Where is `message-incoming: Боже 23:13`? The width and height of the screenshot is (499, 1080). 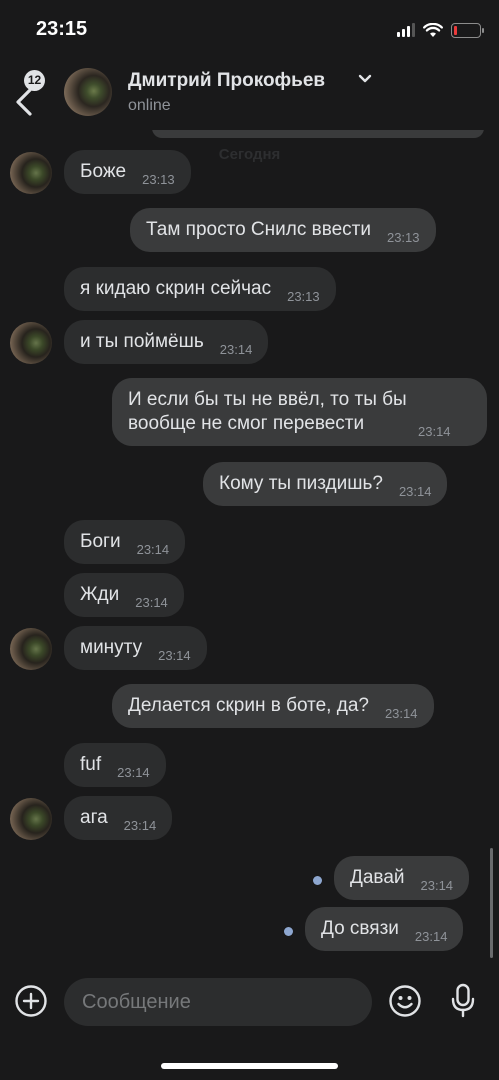
message-incoming: Боже 23:13 is located at coordinates (127, 172).